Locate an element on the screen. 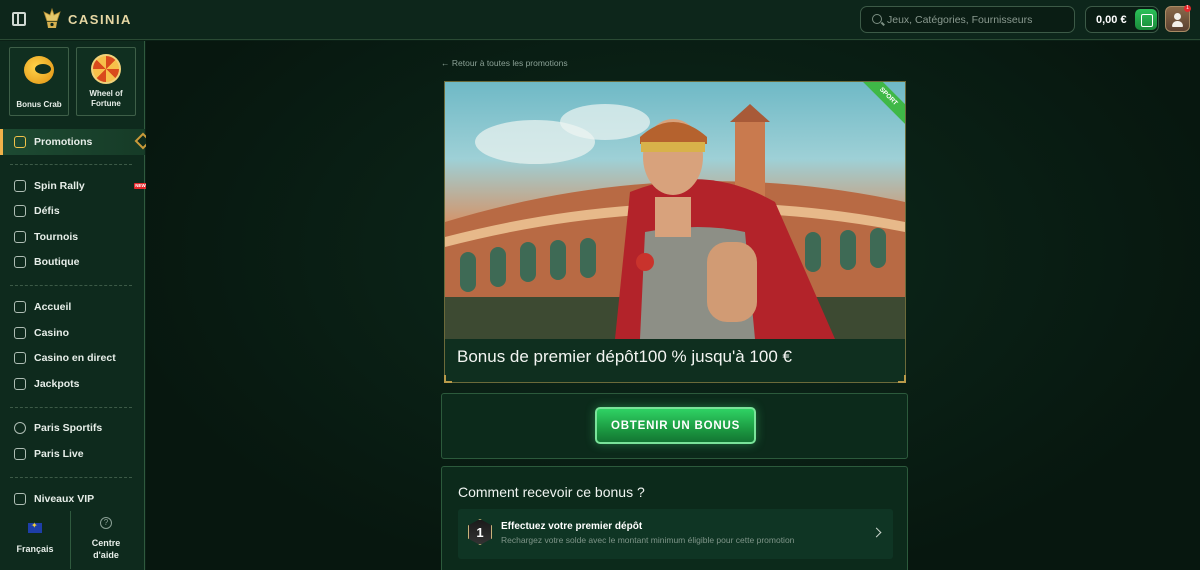 The height and width of the screenshot is (570, 1200). notification-badge: 1 is located at coordinates (1187, 8).